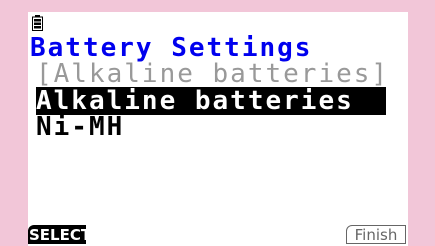  Describe the element at coordinates (218, 22) in the screenshot. I see `status-bar` at that location.